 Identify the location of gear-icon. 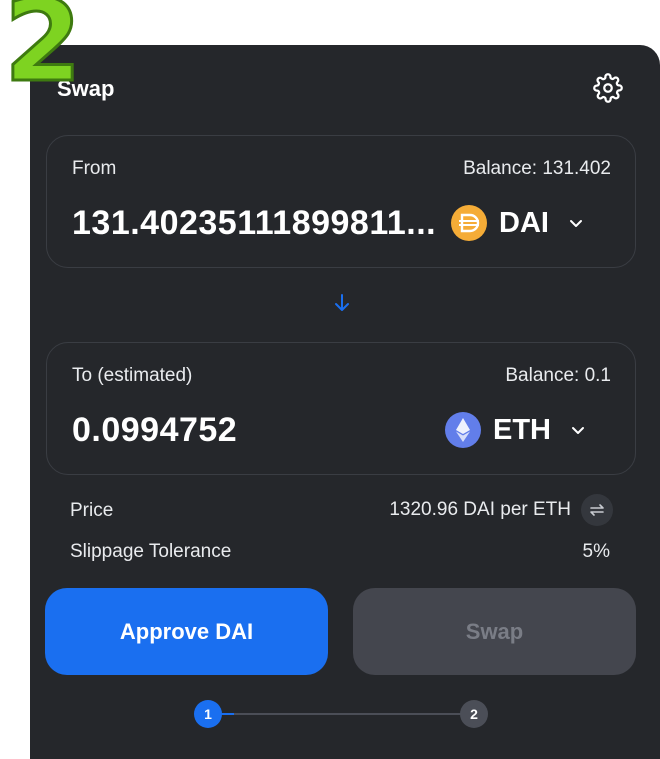
(608, 88).